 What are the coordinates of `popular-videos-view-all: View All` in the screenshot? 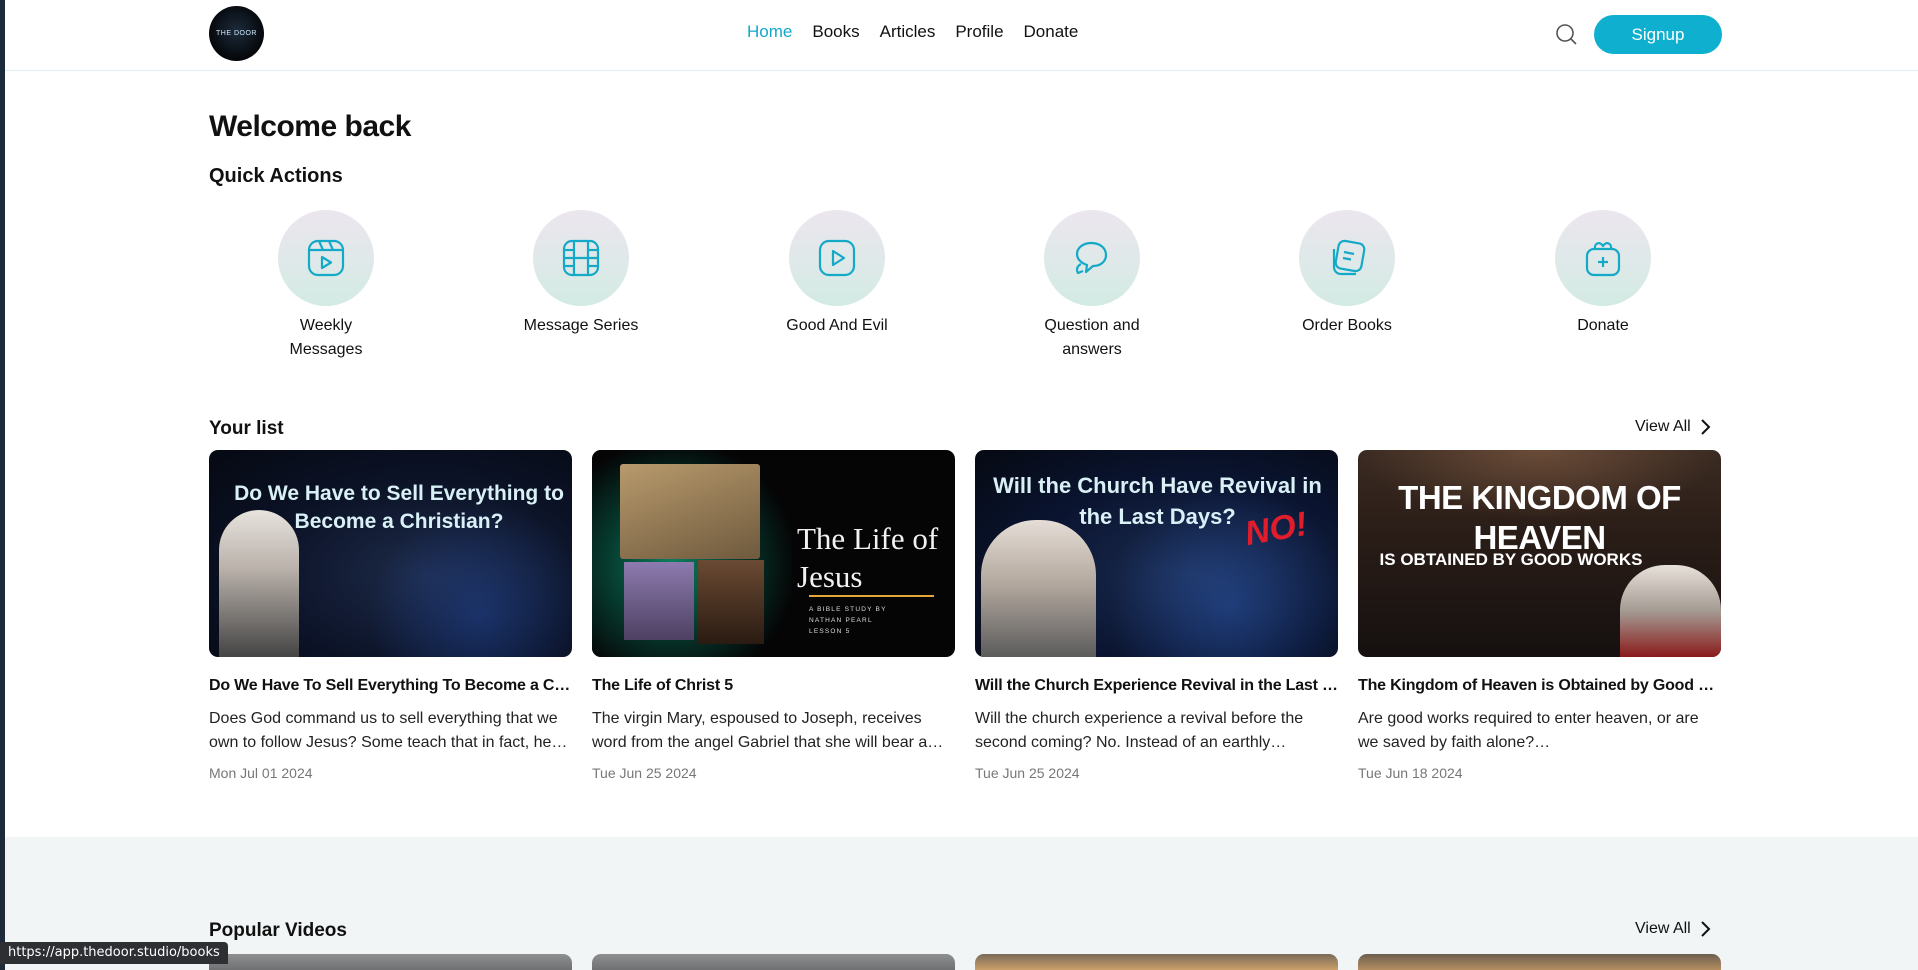 It's located at (1673, 929).